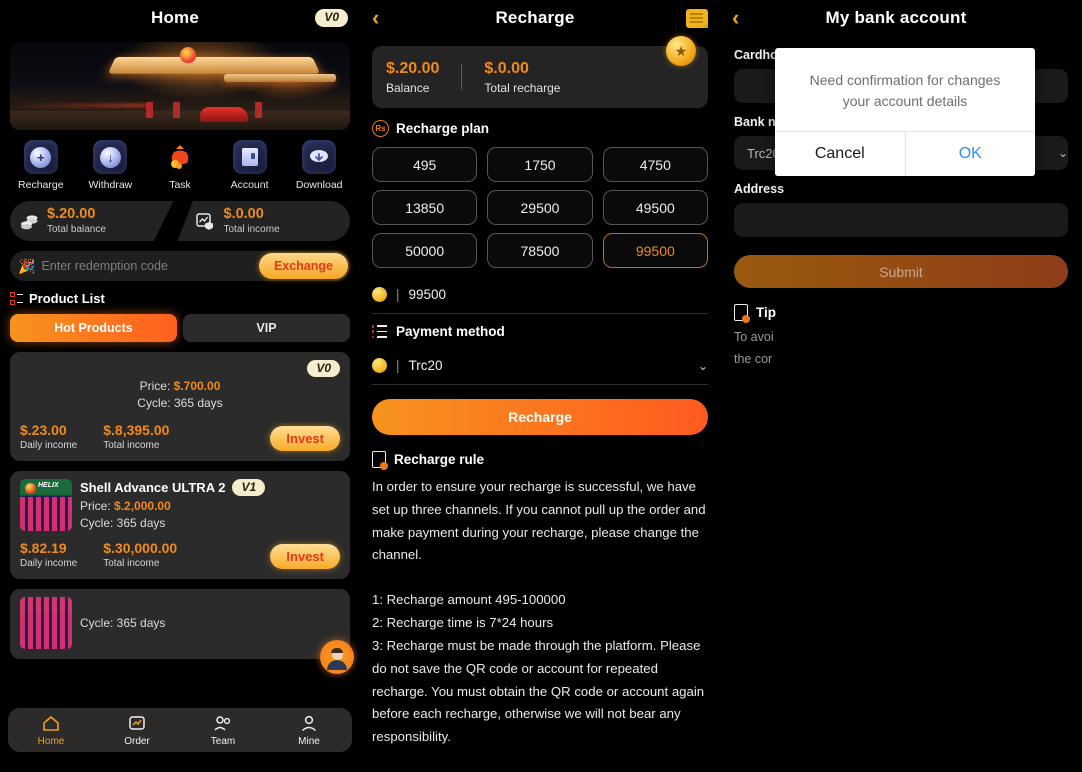 The width and height of the screenshot is (1082, 772). I want to click on quick-action-download: Download, so click(319, 165).